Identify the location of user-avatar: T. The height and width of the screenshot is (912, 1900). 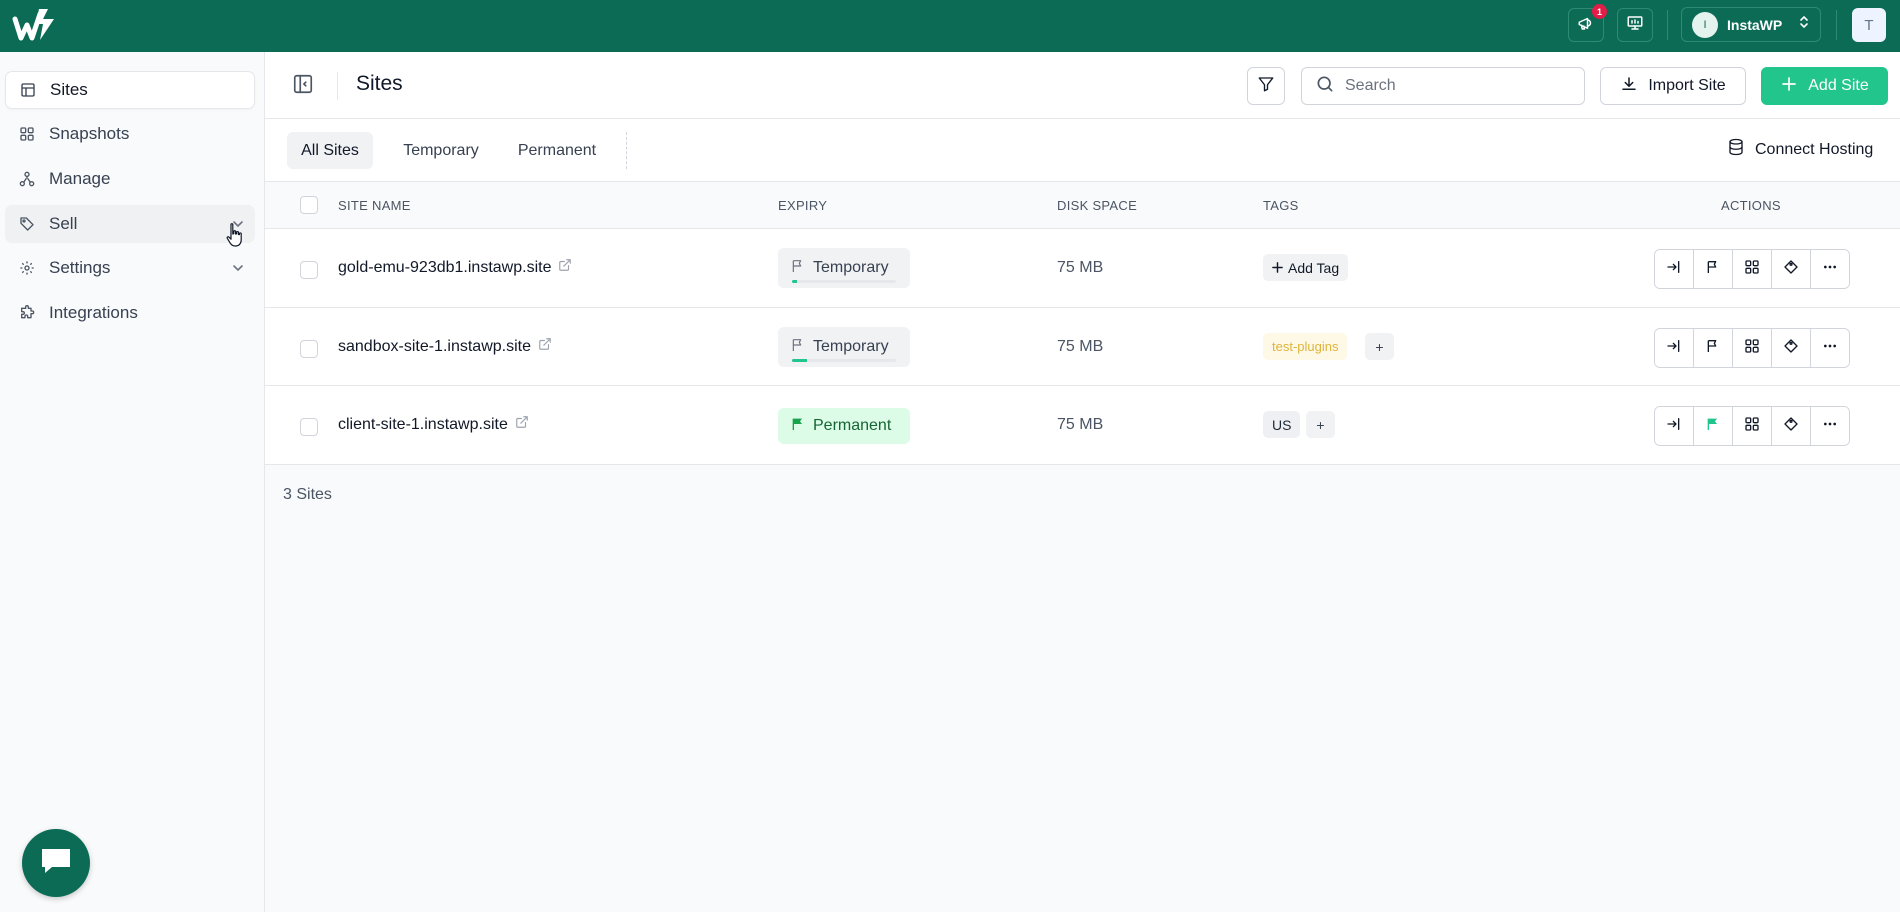
(1869, 25).